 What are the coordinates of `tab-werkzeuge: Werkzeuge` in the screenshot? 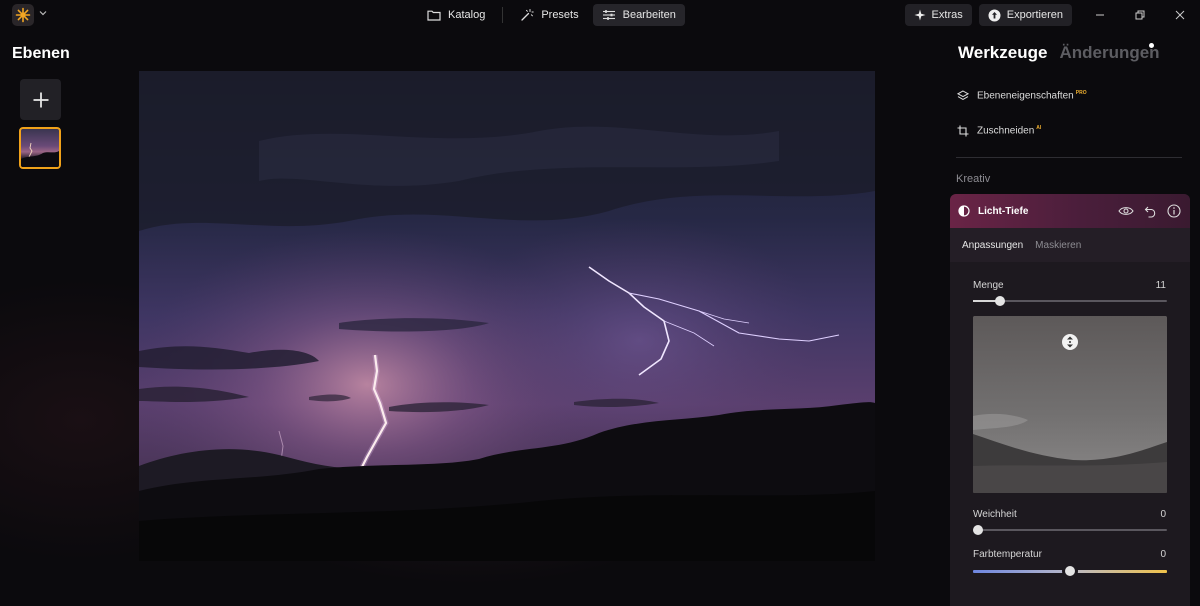 It's located at (1002, 53).